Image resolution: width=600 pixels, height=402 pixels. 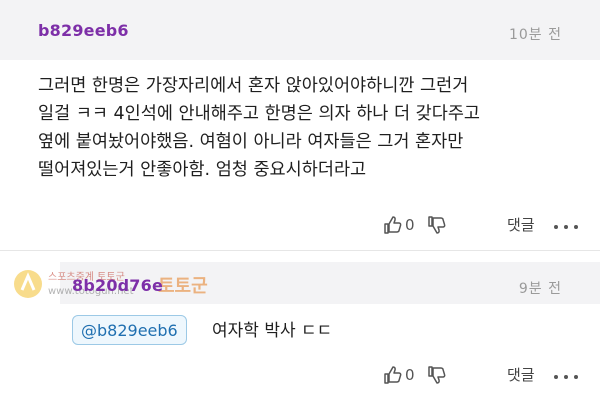 I want to click on reply-like-count: 0, so click(x=410, y=375).